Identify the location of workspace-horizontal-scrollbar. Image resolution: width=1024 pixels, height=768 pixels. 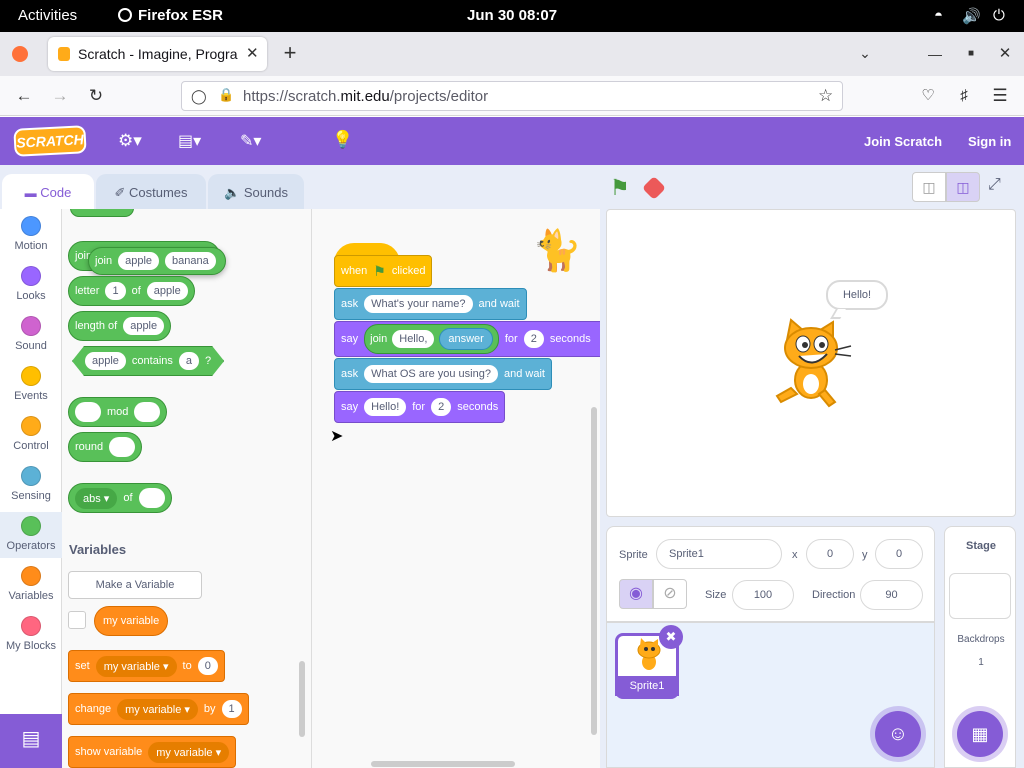
(443, 764).